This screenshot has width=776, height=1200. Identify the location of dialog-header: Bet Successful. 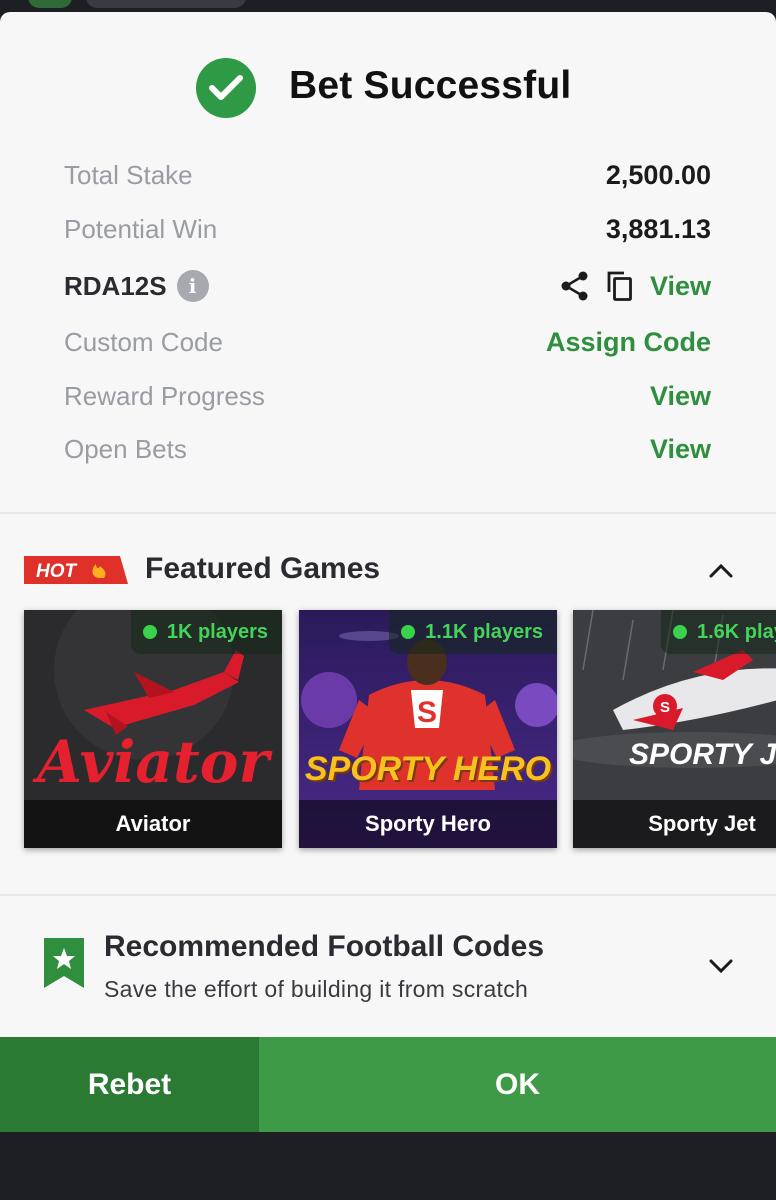
(388, 82).